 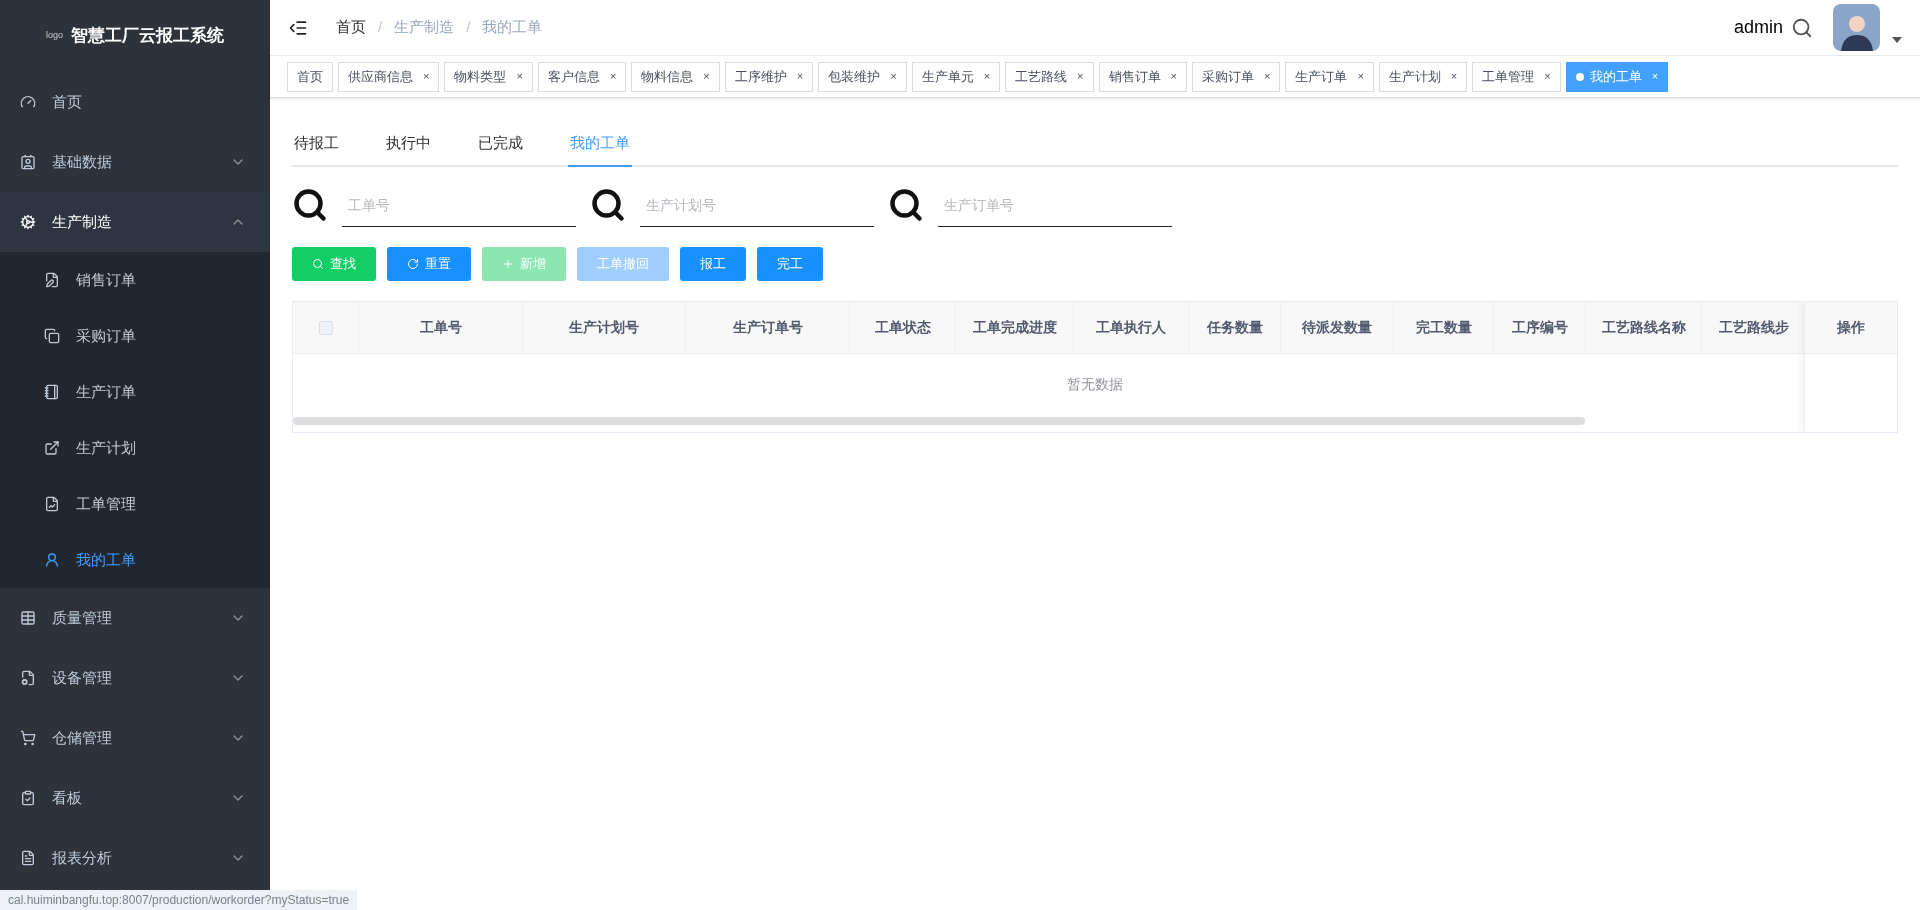 What do you see at coordinates (408, 144) in the screenshot?
I see `status-tab: 执行中` at bounding box center [408, 144].